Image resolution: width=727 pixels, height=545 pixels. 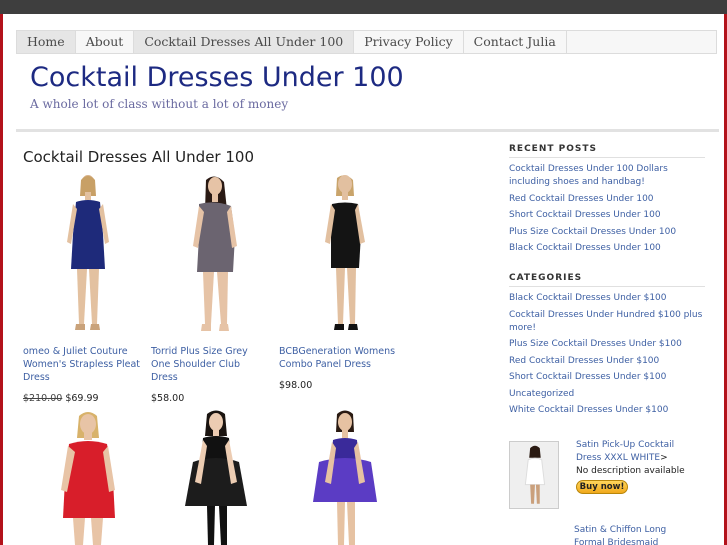 What do you see at coordinates (630, 471) in the screenshot?
I see `ad-description: No description available` at bounding box center [630, 471].